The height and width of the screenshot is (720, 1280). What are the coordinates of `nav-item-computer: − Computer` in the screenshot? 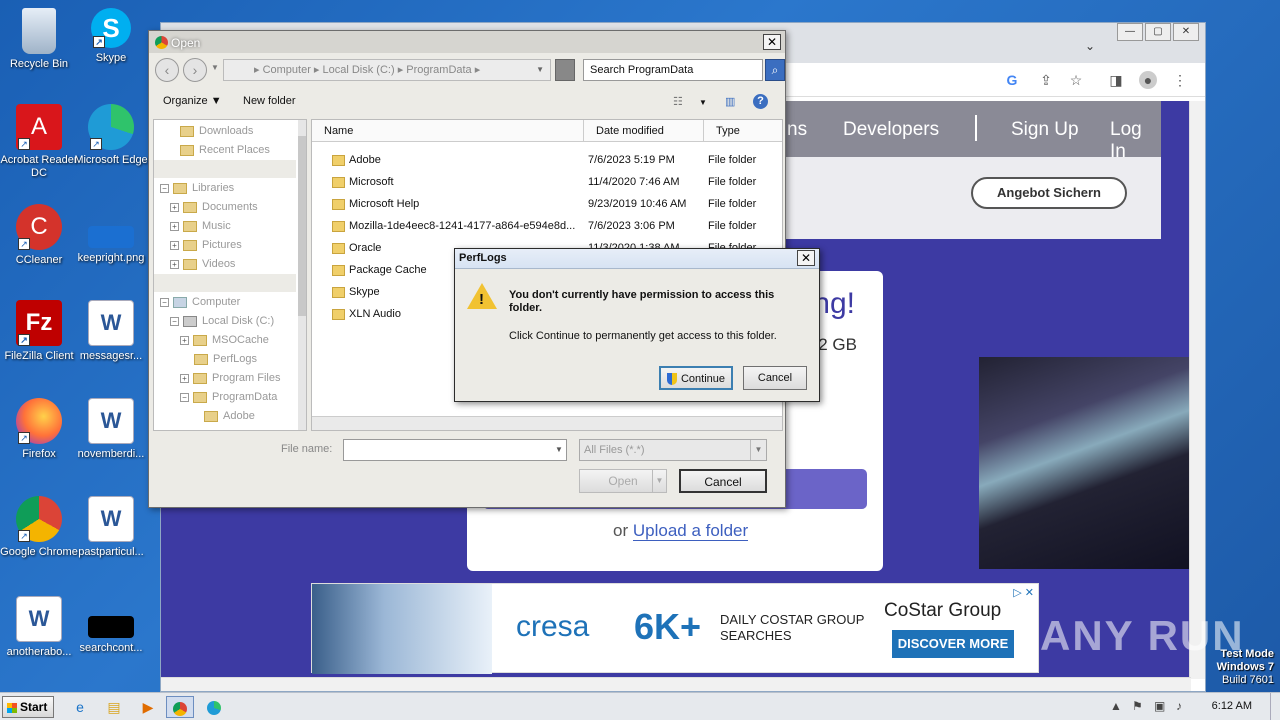 It's located at (200, 302).